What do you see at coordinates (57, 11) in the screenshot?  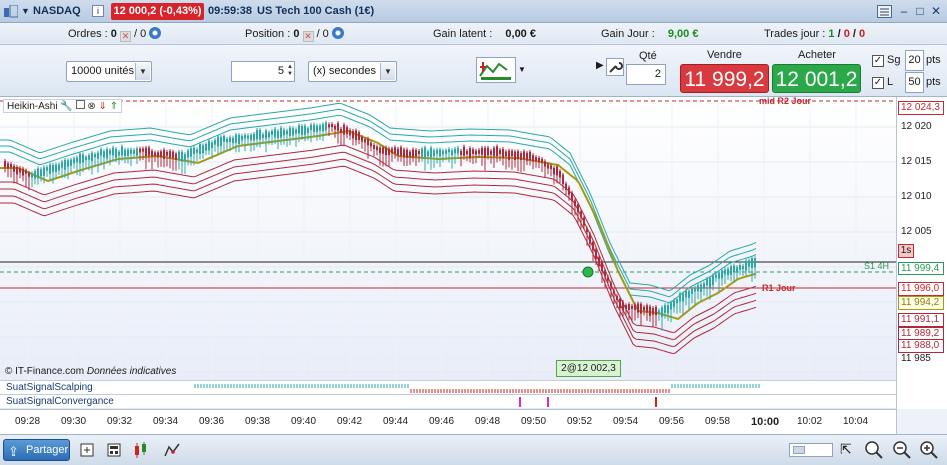 I see `instrument-name: NASDAQ` at bounding box center [57, 11].